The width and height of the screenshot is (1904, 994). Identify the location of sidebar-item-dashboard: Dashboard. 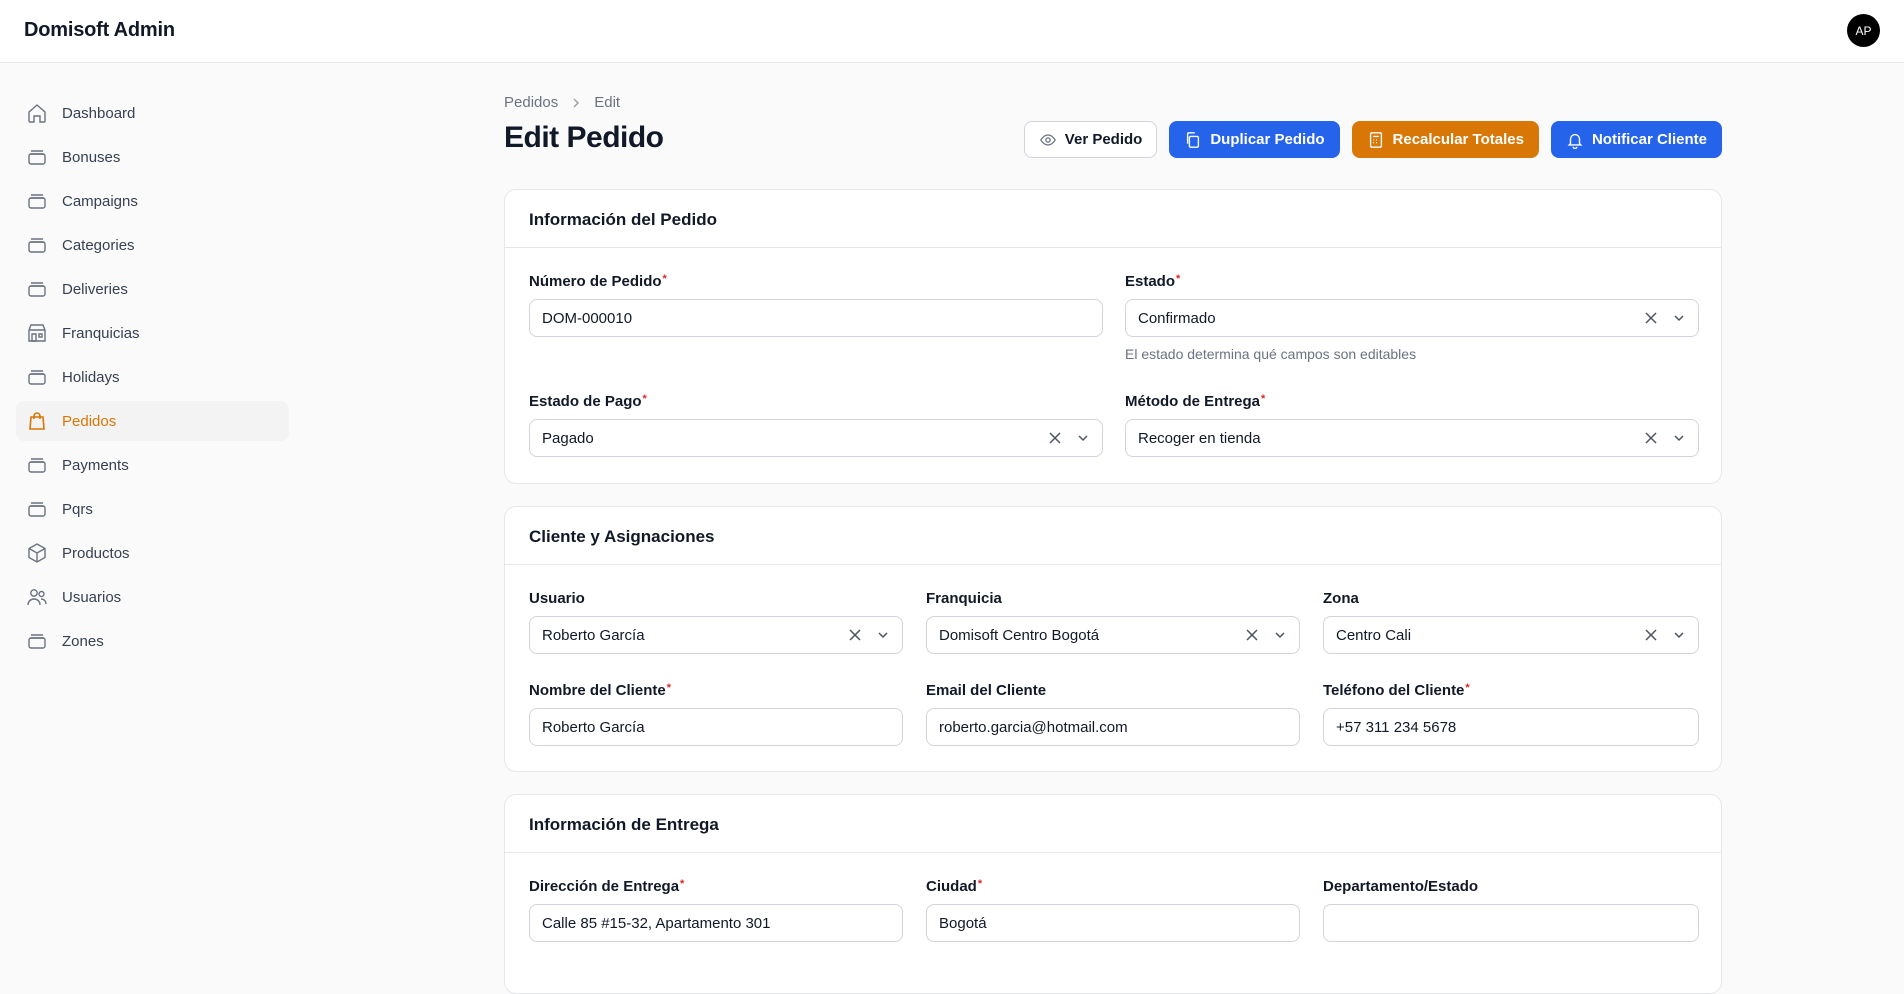
(152, 113).